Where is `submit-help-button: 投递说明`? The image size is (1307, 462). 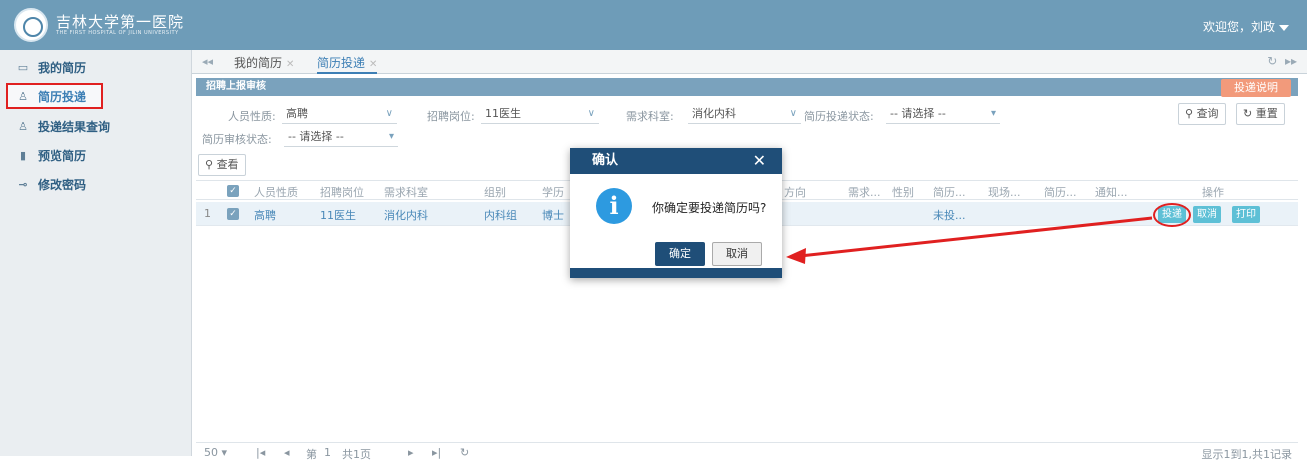
submit-help-button: 投递说明 is located at coordinates (1256, 88).